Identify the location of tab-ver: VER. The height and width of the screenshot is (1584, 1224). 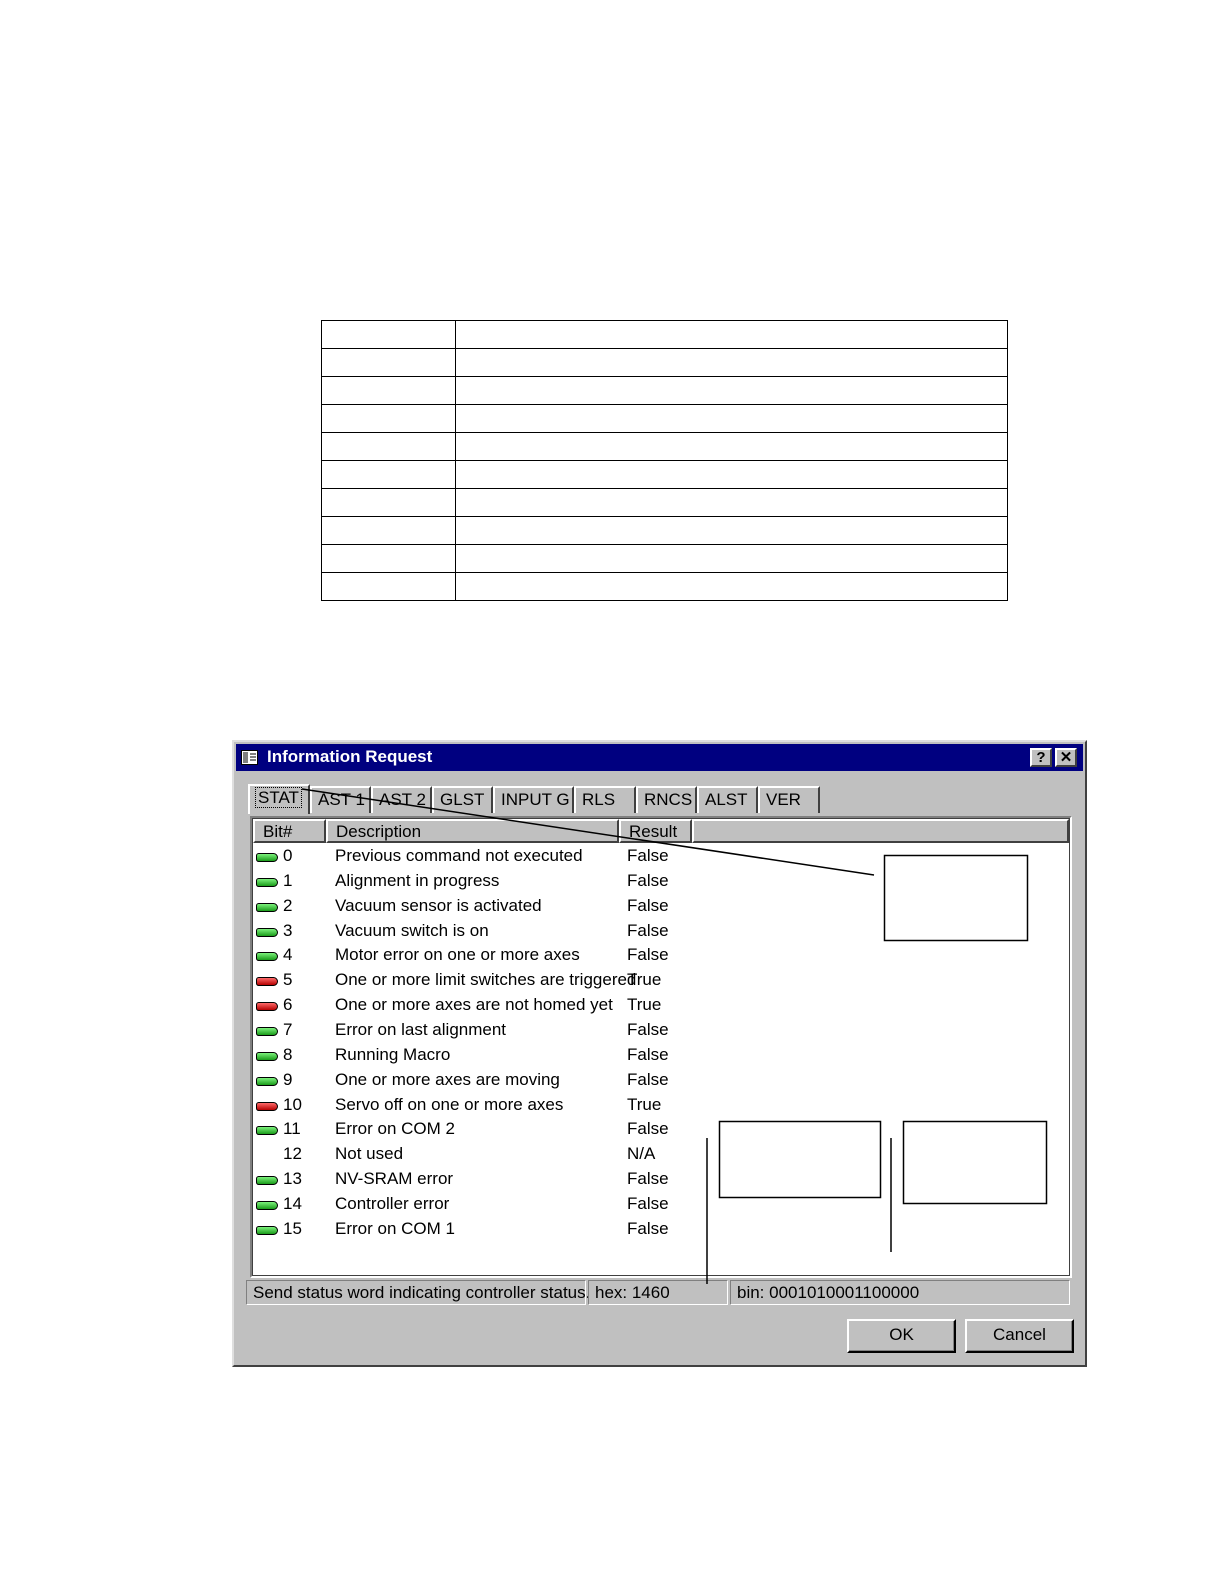
(789, 799).